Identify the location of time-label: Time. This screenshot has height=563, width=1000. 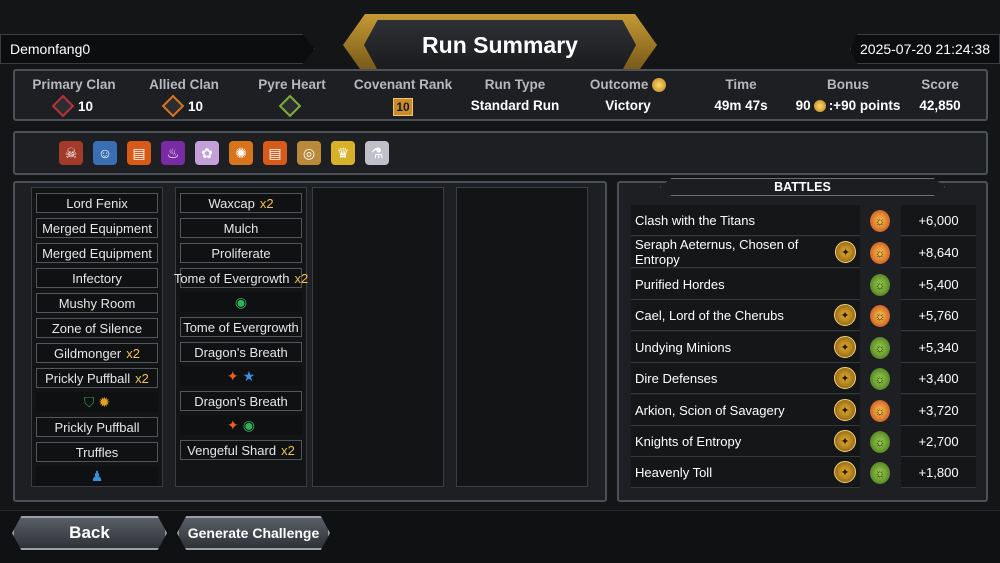
(741, 84).